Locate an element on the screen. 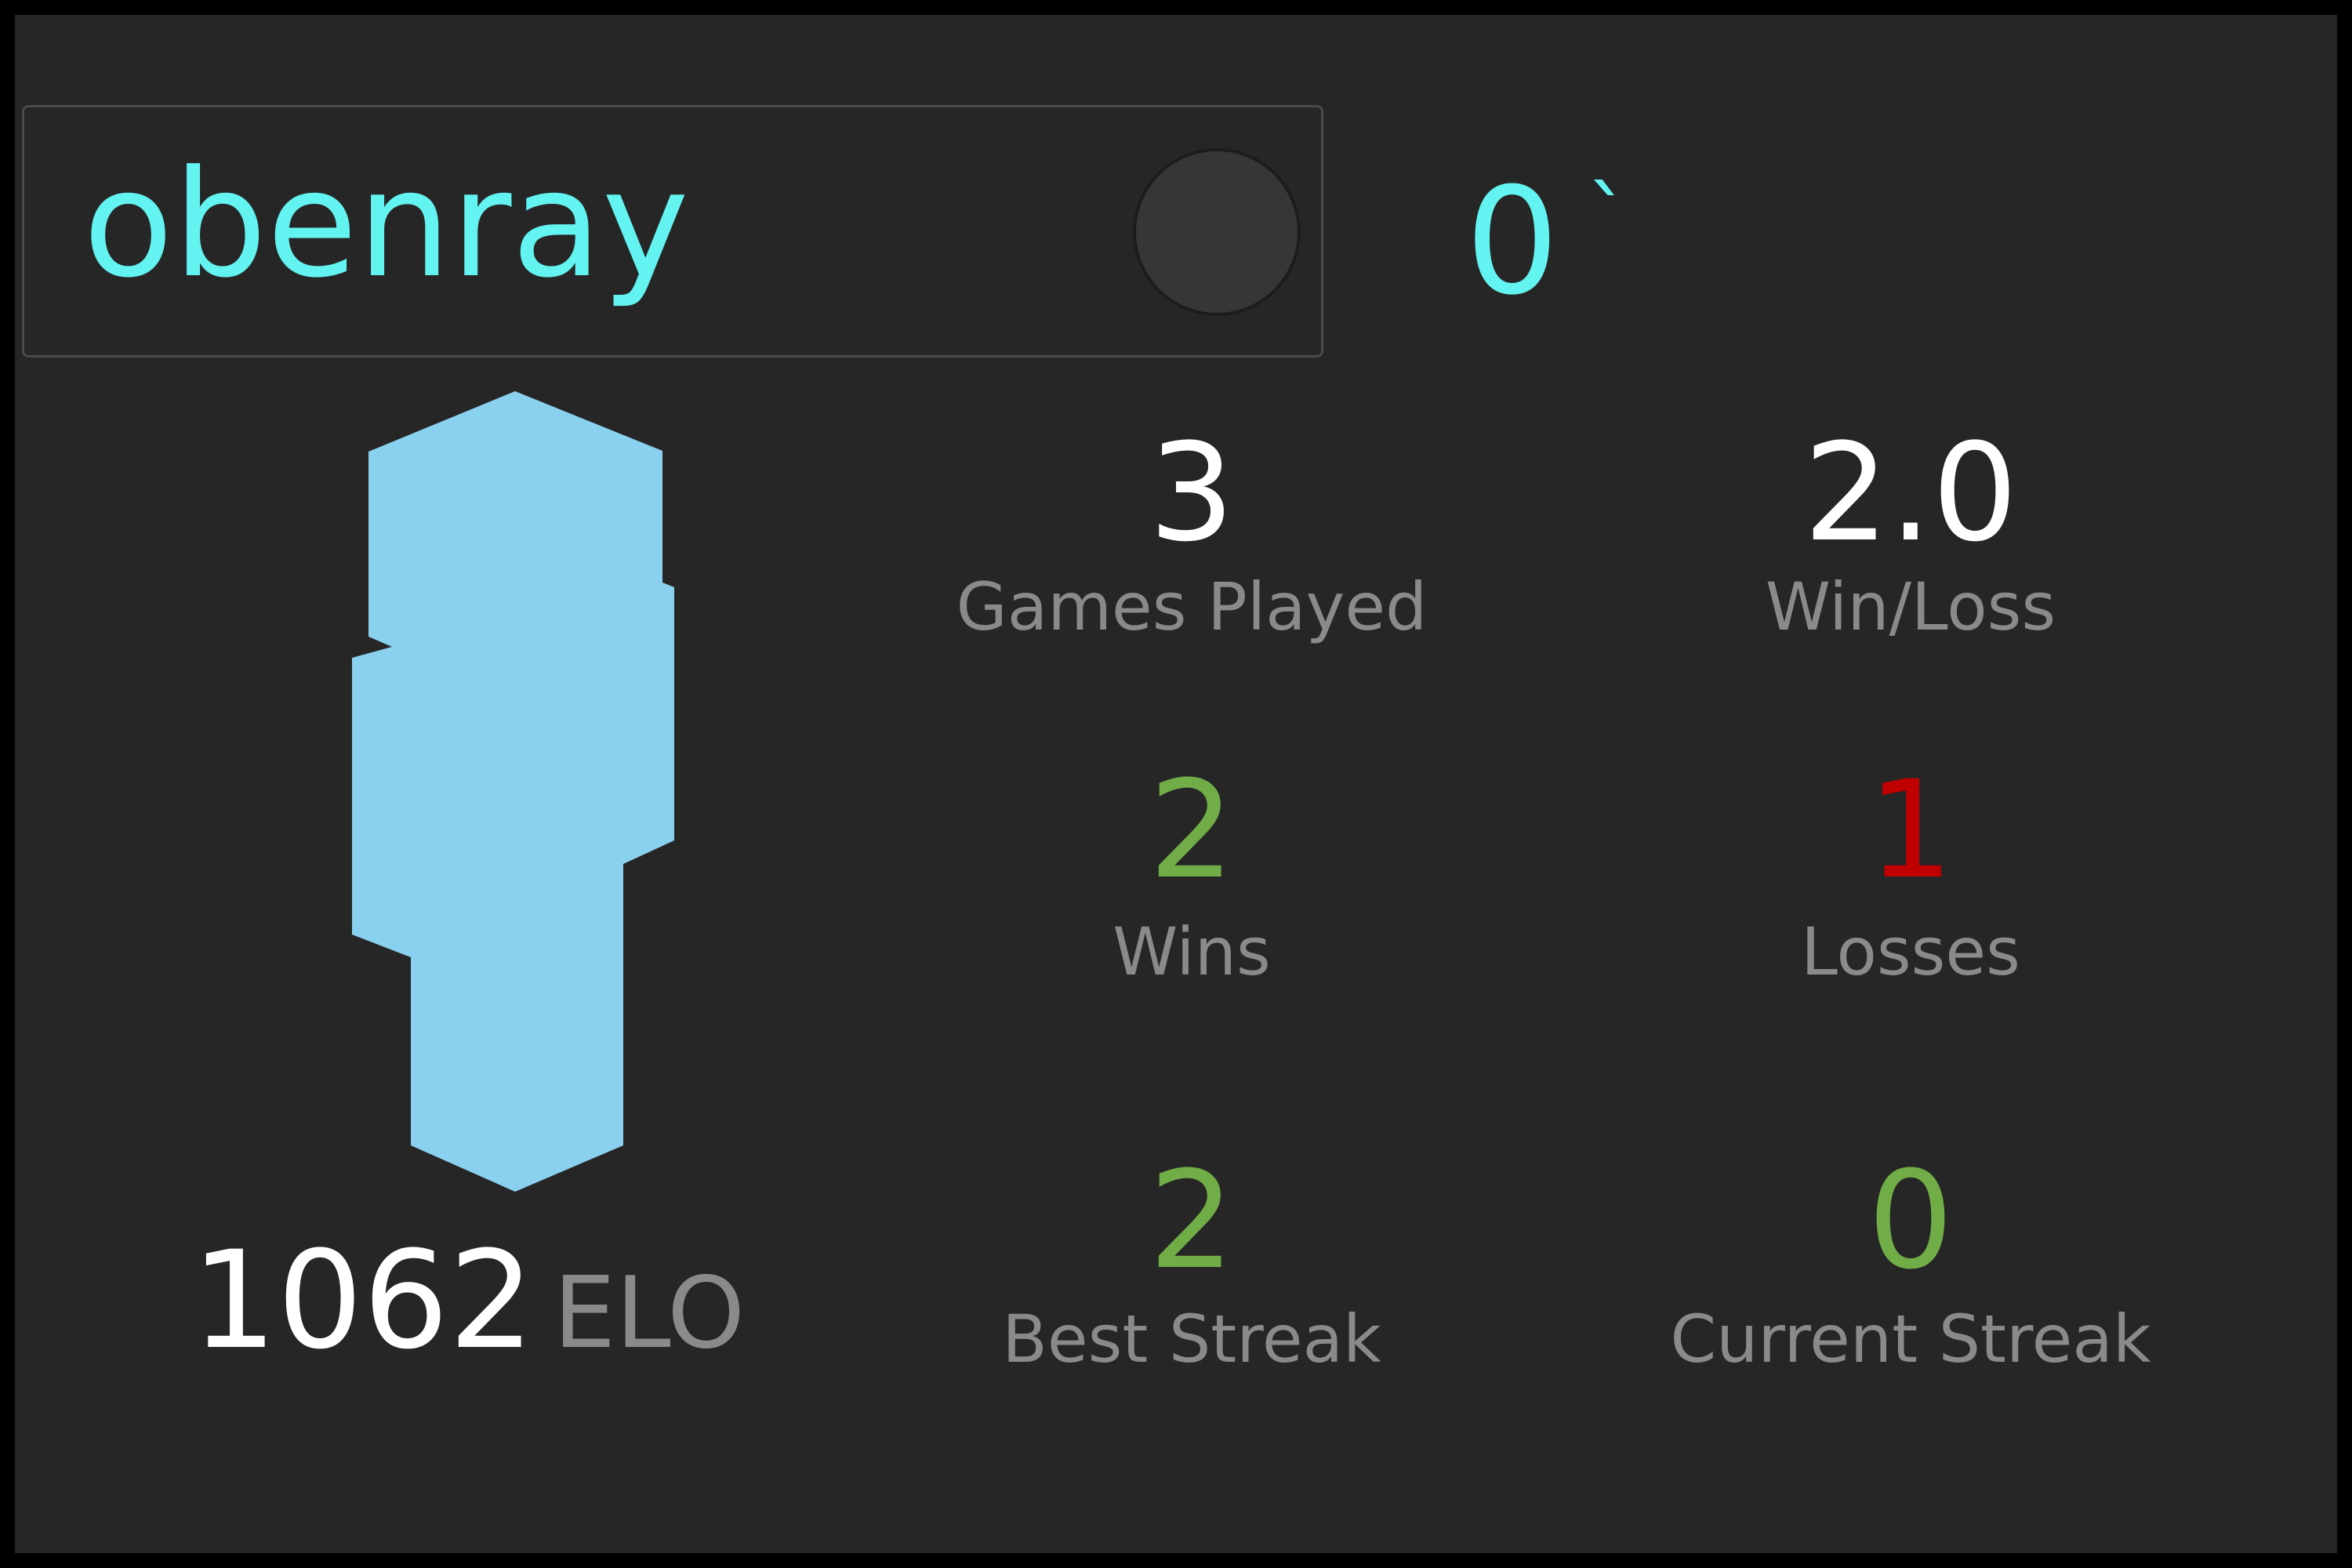 The image size is (2352, 1568). stat-current-streak: 0 Current Streak is located at coordinates (1910, 1262).